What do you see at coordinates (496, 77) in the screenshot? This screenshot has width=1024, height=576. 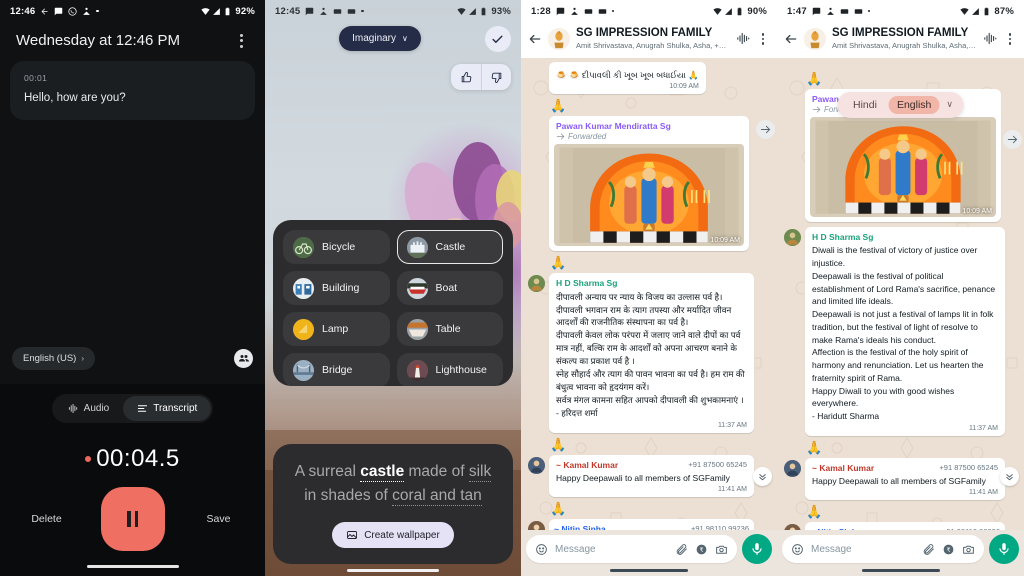 I see `thumbs-down-button` at bounding box center [496, 77].